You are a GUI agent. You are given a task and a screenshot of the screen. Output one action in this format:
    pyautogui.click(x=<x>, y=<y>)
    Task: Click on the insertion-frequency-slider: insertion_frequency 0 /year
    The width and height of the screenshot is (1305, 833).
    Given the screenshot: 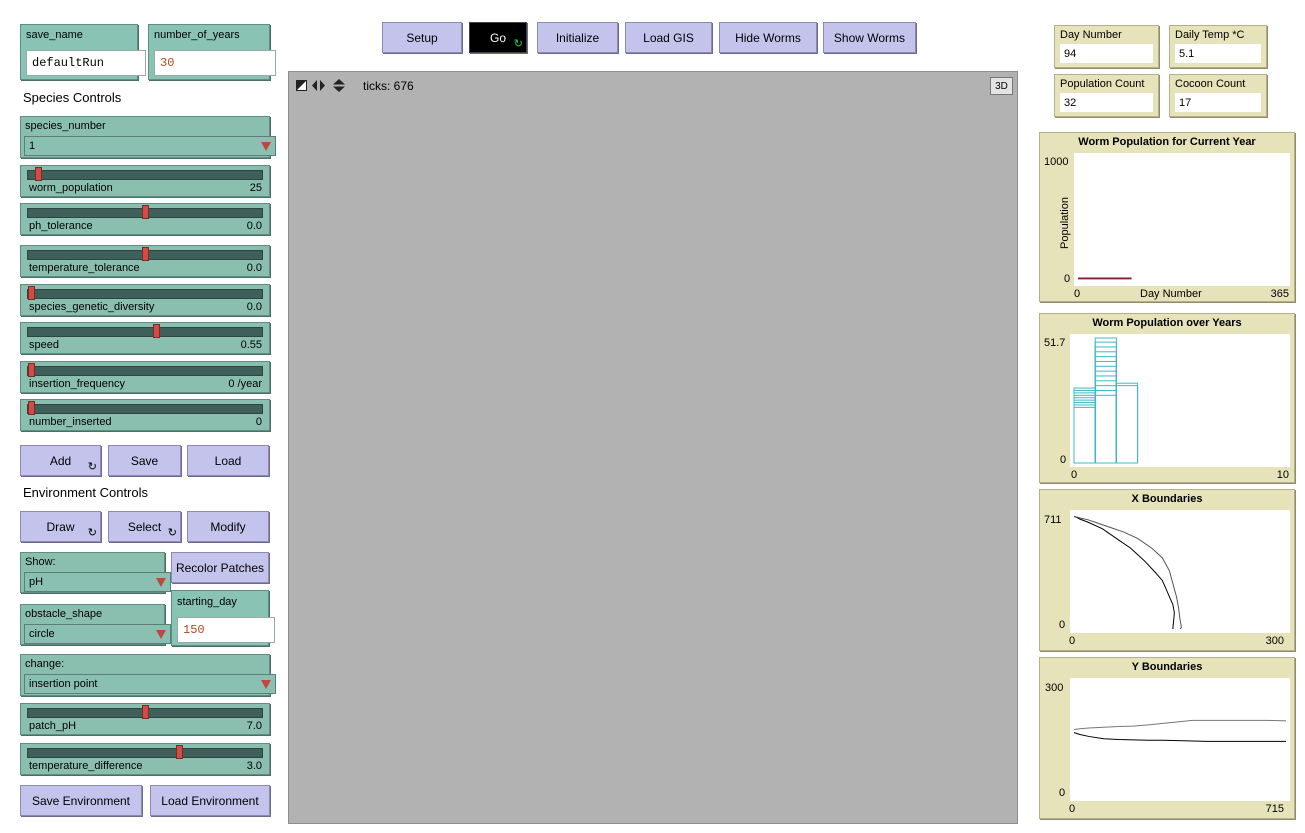 What is the action you would take?
    pyautogui.click(x=145, y=377)
    